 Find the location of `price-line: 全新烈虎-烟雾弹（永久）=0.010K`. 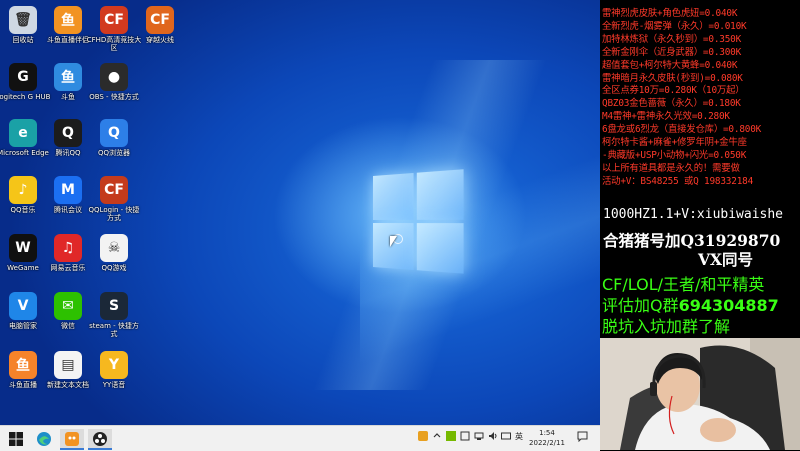

price-line: 全新烈虎-烟雾弹（永久）=0.010K is located at coordinates (674, 26).